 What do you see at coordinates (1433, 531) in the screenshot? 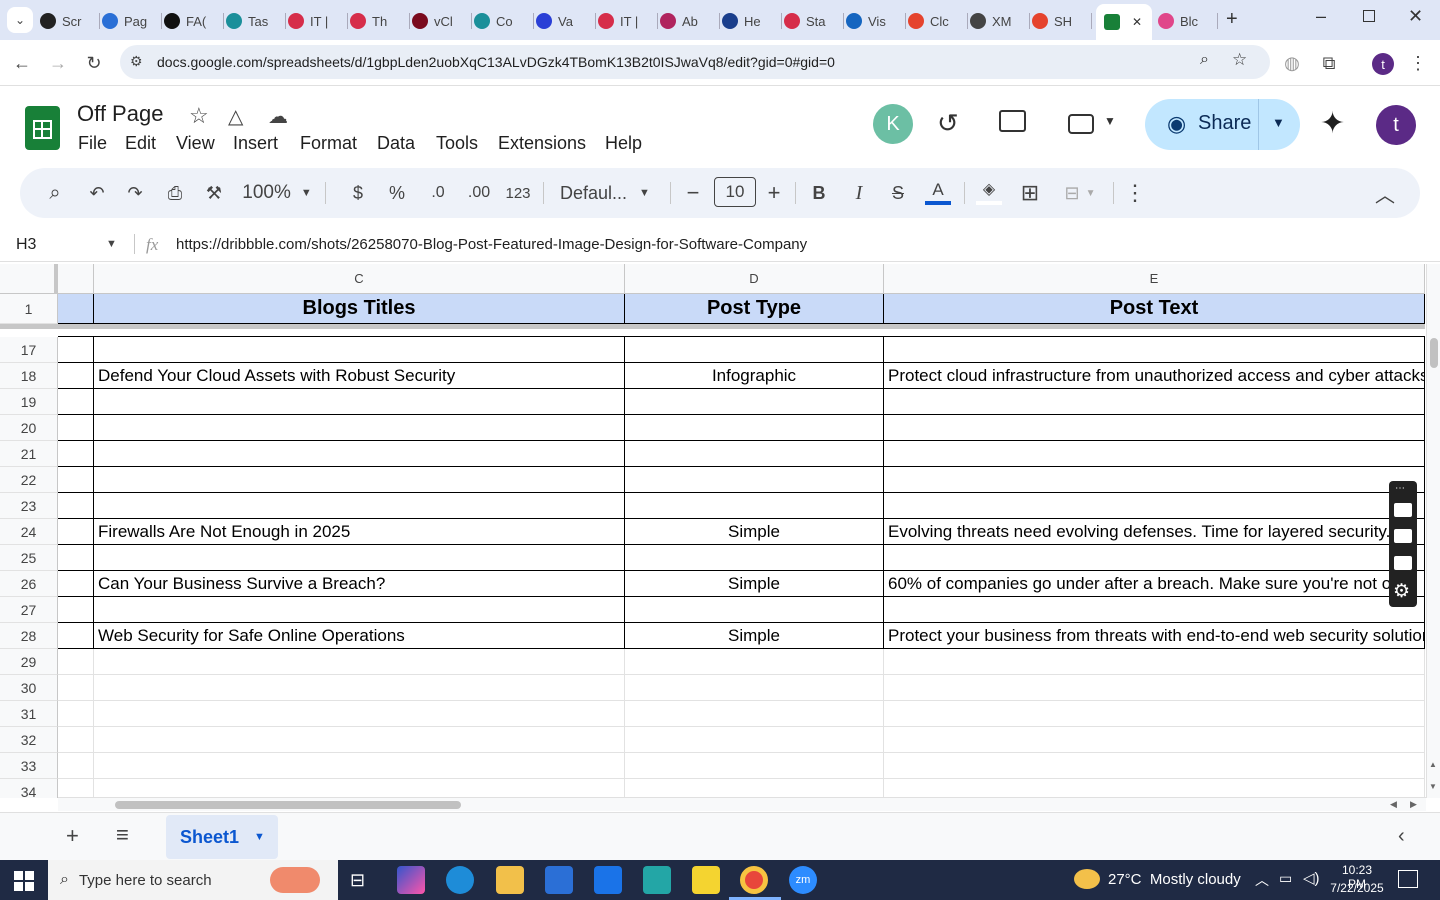
I see `vertical-scrollbar: ▲ ▼` at bounding box center [1433, 531].